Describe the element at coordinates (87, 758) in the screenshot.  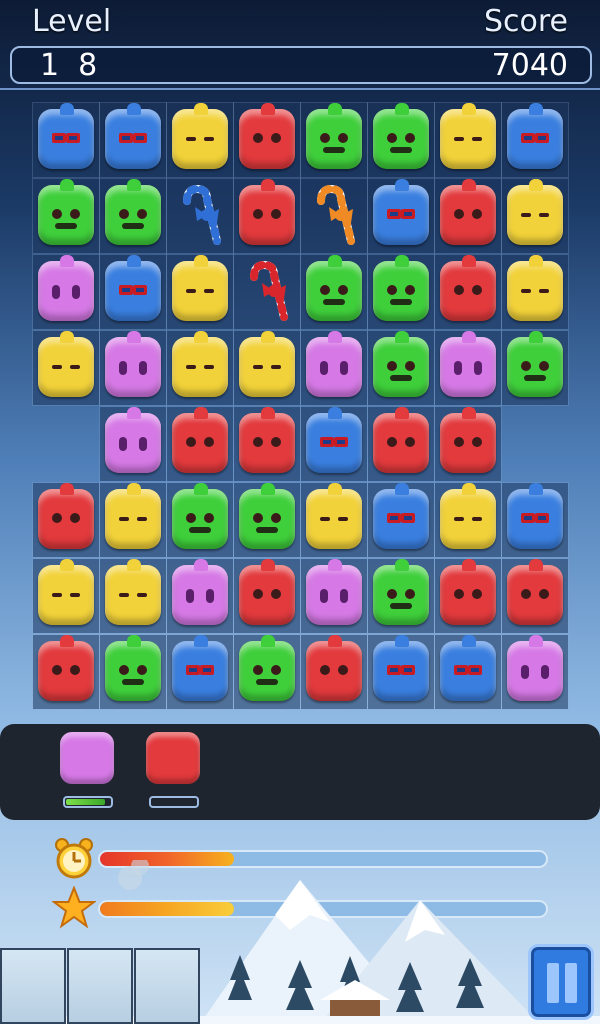
I see `booster-piece` at that location.